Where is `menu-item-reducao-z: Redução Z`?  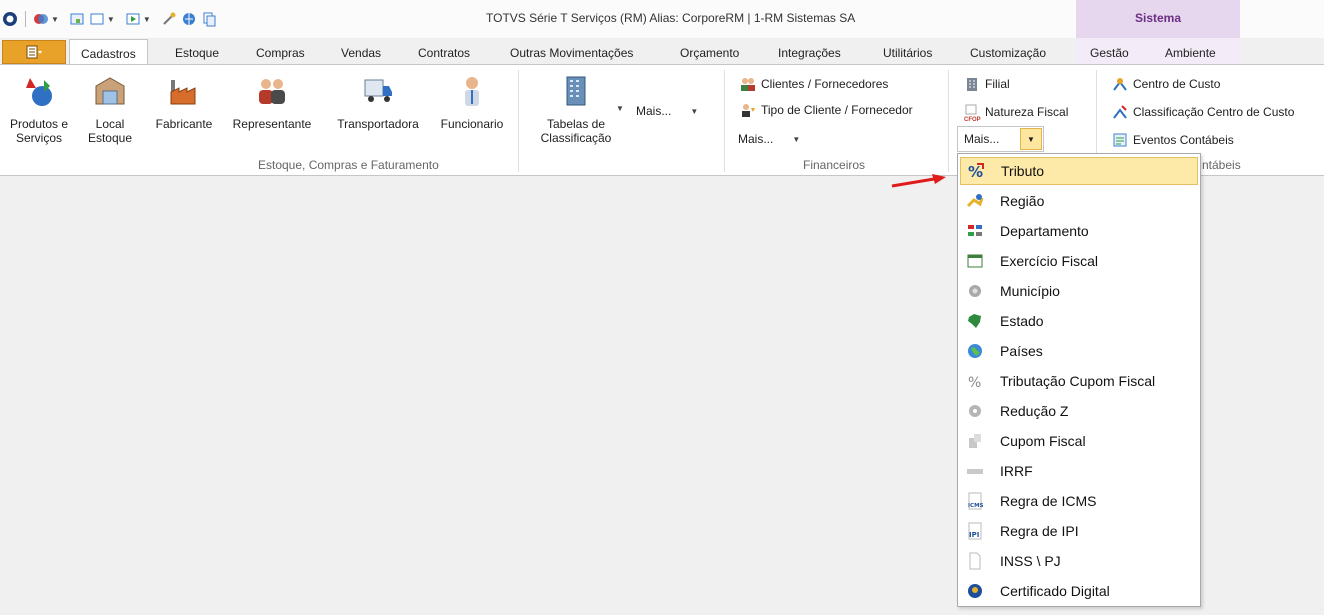 menu-item-reducao-z: Redução Z is located at coordinates (1079, 411).